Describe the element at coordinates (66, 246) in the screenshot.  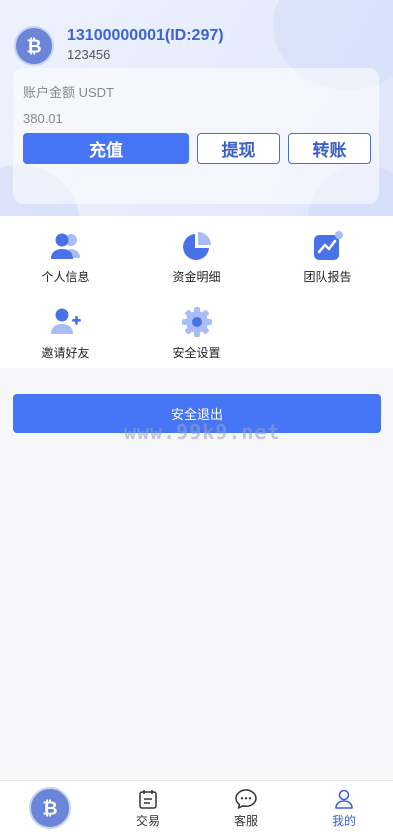
I see `user-group-icon` at that location.